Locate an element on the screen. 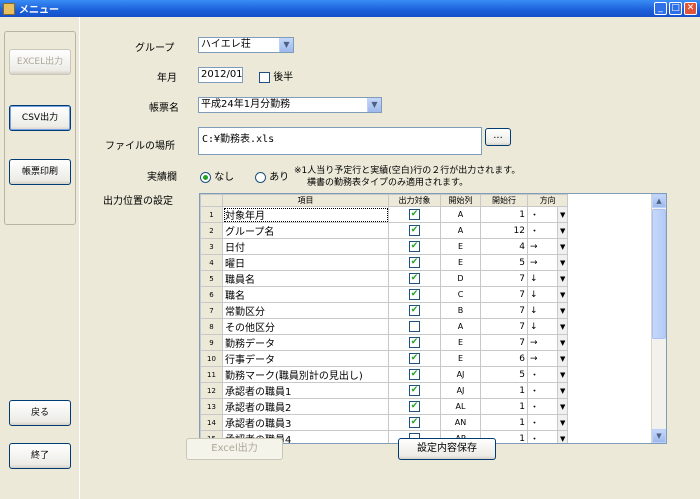 The image size is (700, 499). start-col-cell: B is located at coordinates (460, 310).